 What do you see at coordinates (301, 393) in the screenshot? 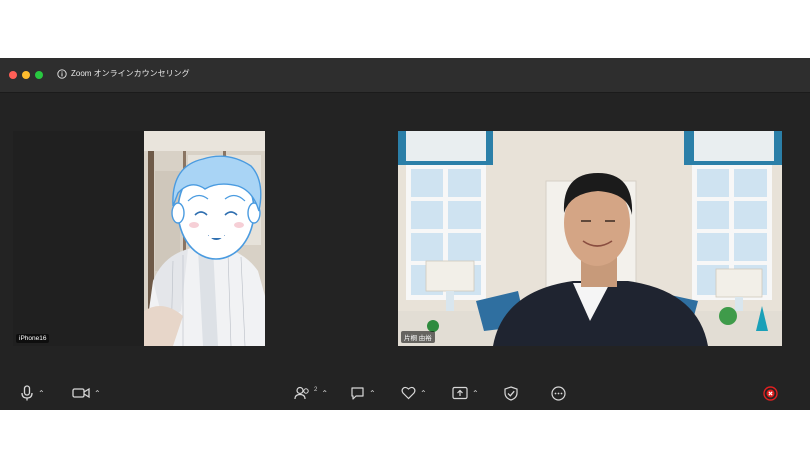
I see `participants-icon` at bounding box center [301, 393].